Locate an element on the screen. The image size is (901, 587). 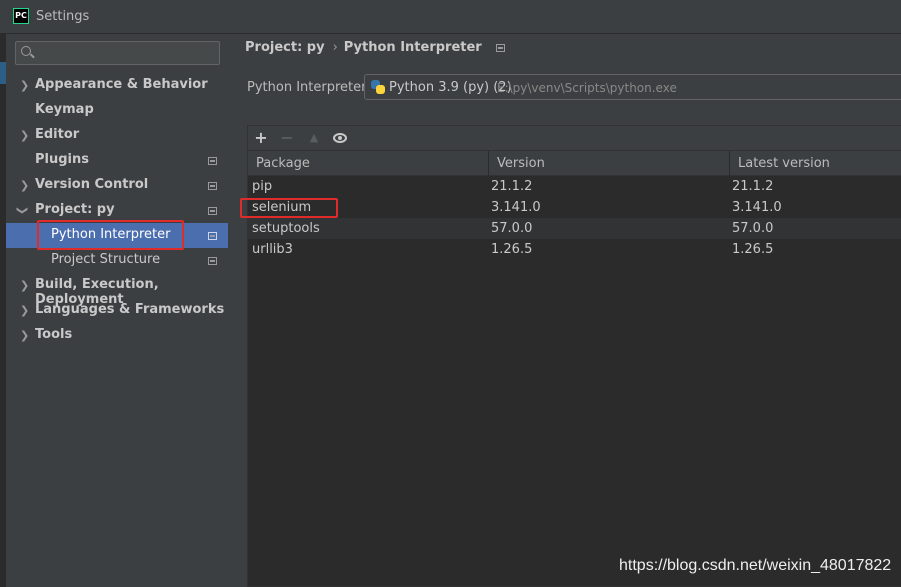
sidebar-item-label: Editor is located at coordinates (57, 134).